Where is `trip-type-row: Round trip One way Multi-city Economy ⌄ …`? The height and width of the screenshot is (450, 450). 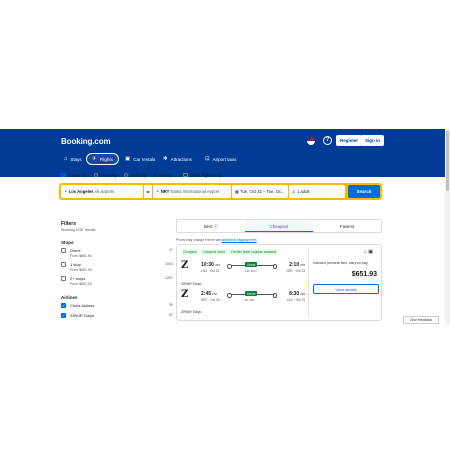
trip-type-row: Round trip One way Multi-city Economy ⌄ … is located at coordinates (141, 175).